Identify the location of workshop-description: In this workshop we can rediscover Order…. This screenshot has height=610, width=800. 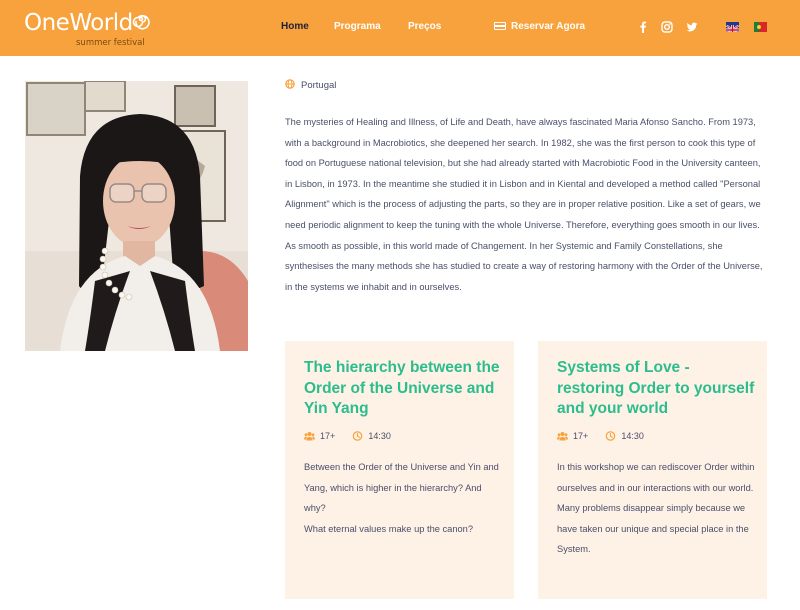
(657, 508).